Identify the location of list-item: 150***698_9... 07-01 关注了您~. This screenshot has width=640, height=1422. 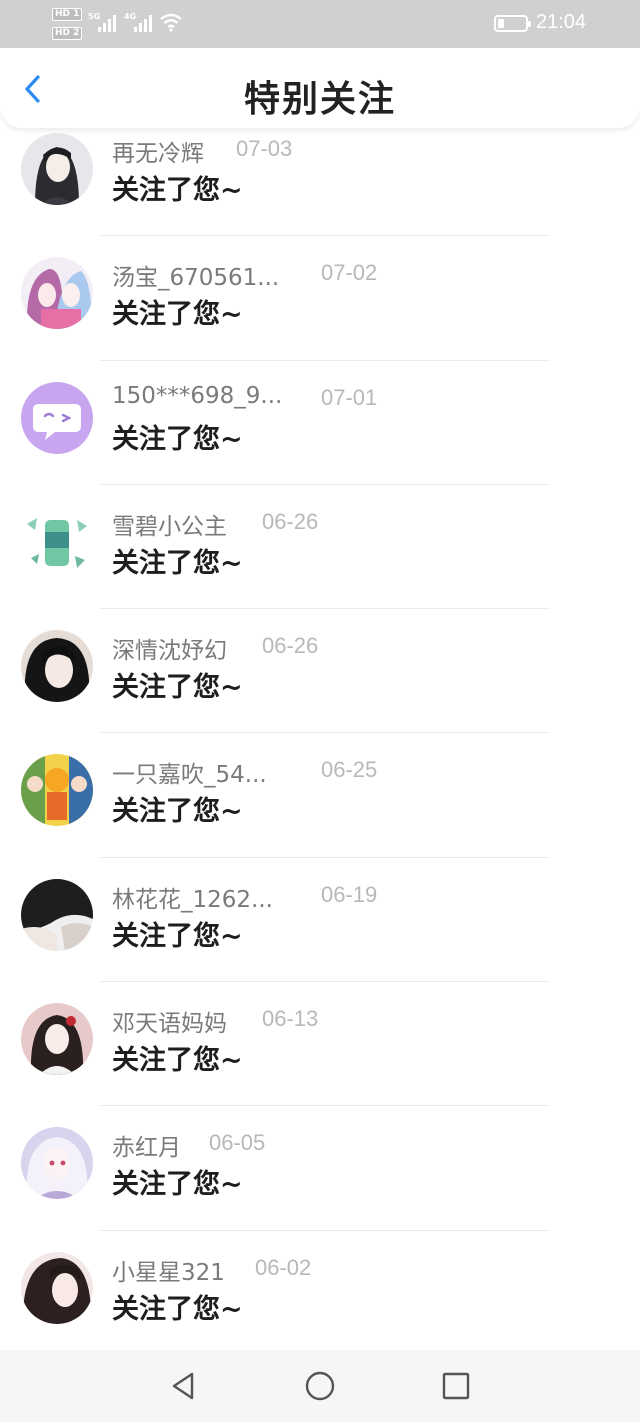
(320, 423).